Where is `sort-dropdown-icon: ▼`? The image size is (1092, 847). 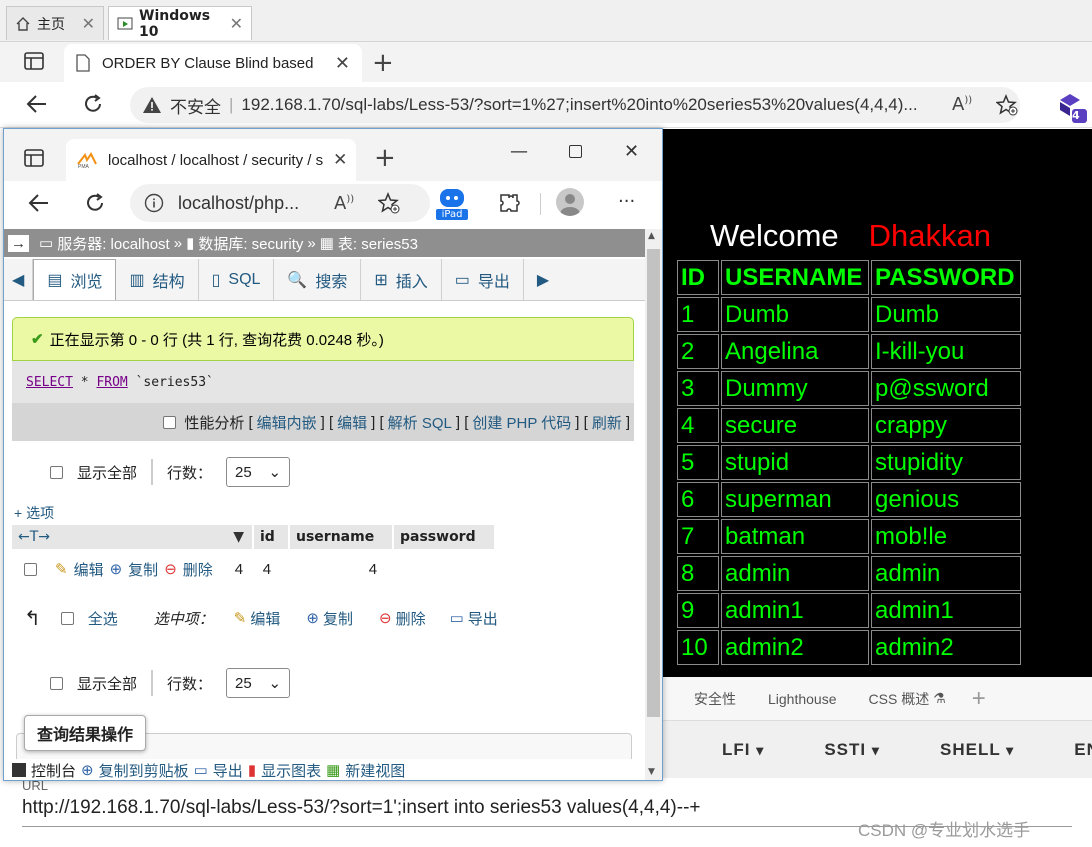
sort-dropdown-icon: ▼ is located at coordinates (238, 537).